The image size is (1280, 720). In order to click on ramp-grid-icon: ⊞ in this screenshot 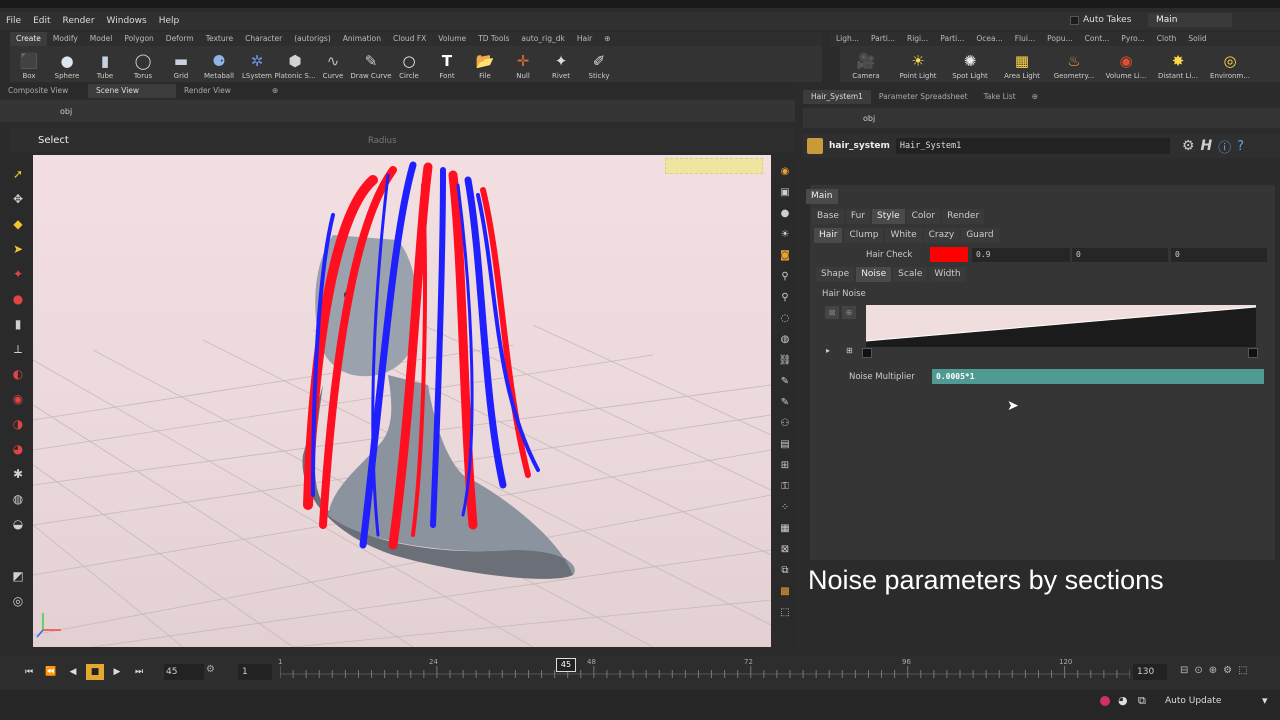, I will do `click(849, 350)`.